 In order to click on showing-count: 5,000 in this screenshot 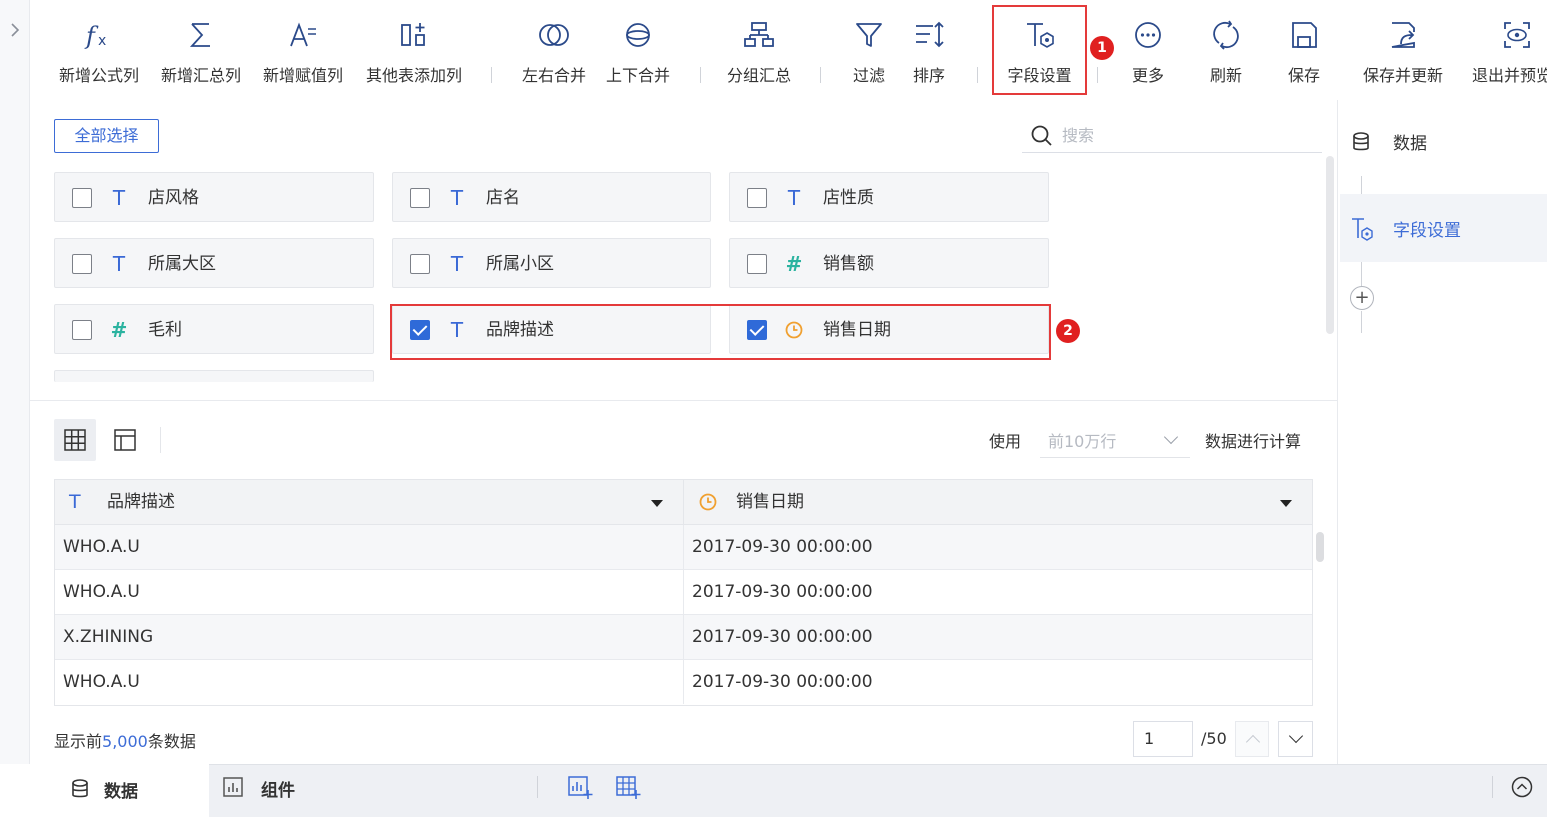, I will do `click(125, 741)`.